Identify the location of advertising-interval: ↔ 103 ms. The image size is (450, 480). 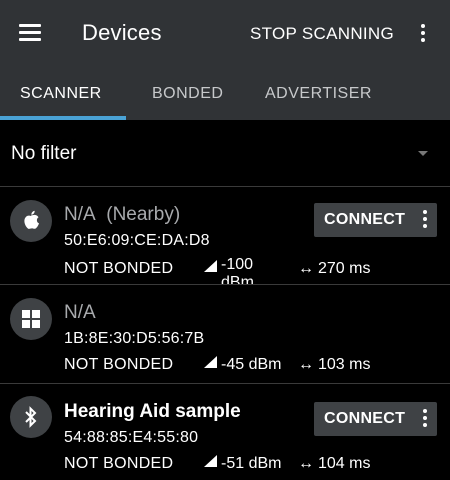
(334, 365).